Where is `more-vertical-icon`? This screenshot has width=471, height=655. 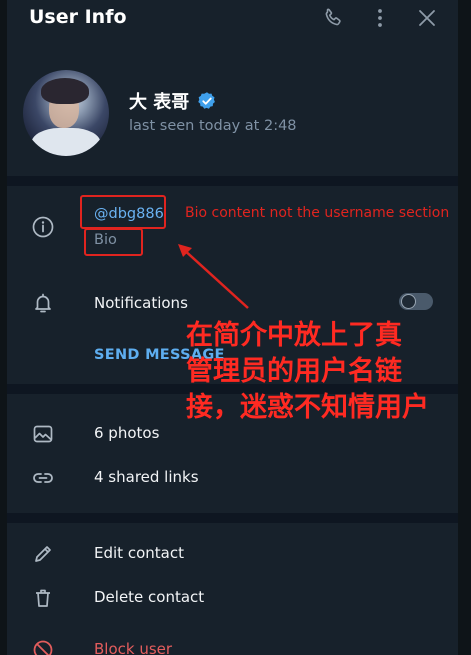 more-vertical-icon is located at coordinates (380, 18).